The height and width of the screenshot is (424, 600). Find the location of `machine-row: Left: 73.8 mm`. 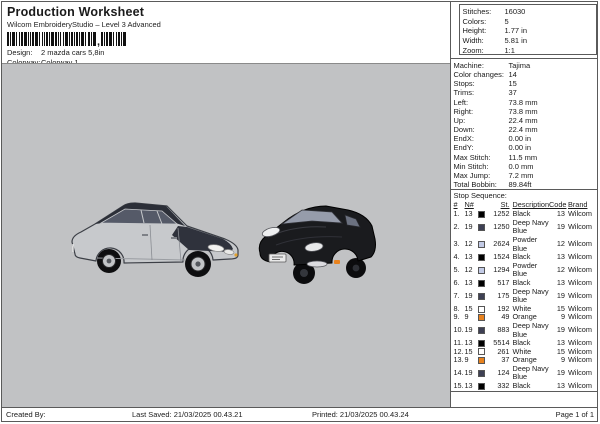

machine-row: Left: 73.8 mm is located at coordinates (526, 102).